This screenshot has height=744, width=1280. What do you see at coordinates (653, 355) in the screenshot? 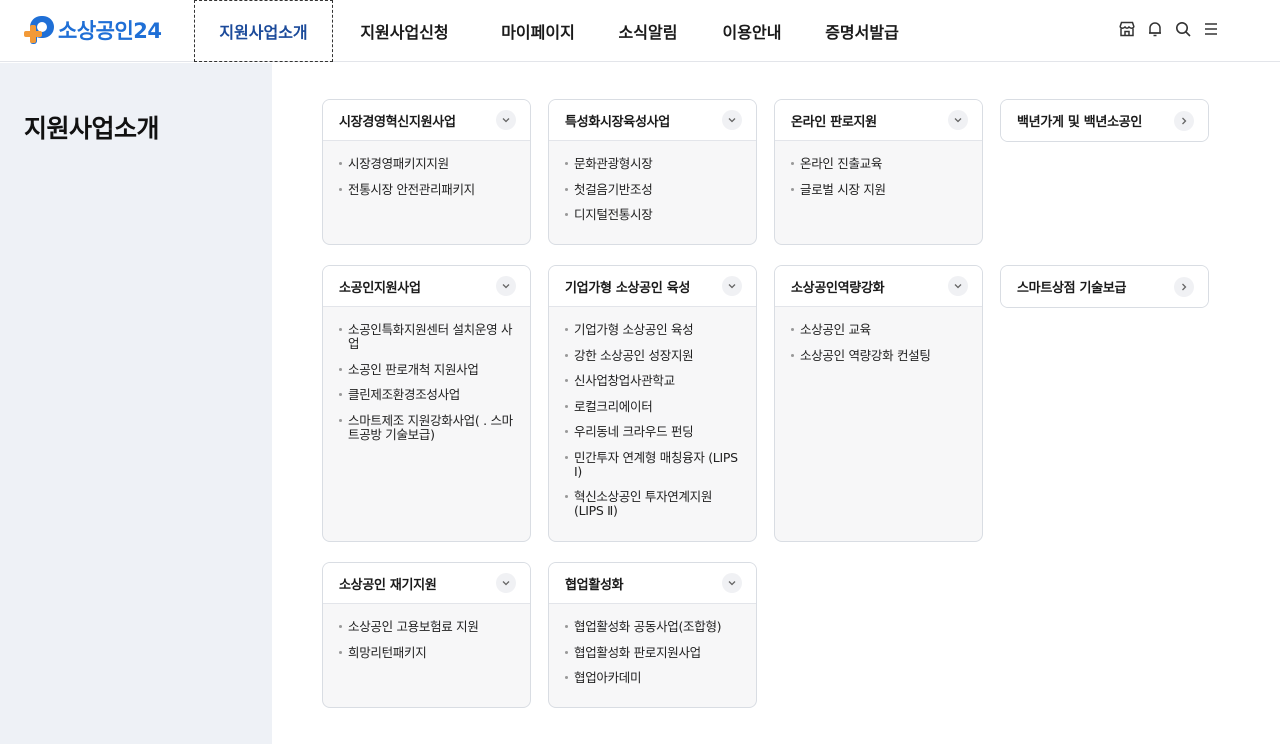
I see `program-link: 강한 소상공인 성장지원` at bounding box center [653, 355].